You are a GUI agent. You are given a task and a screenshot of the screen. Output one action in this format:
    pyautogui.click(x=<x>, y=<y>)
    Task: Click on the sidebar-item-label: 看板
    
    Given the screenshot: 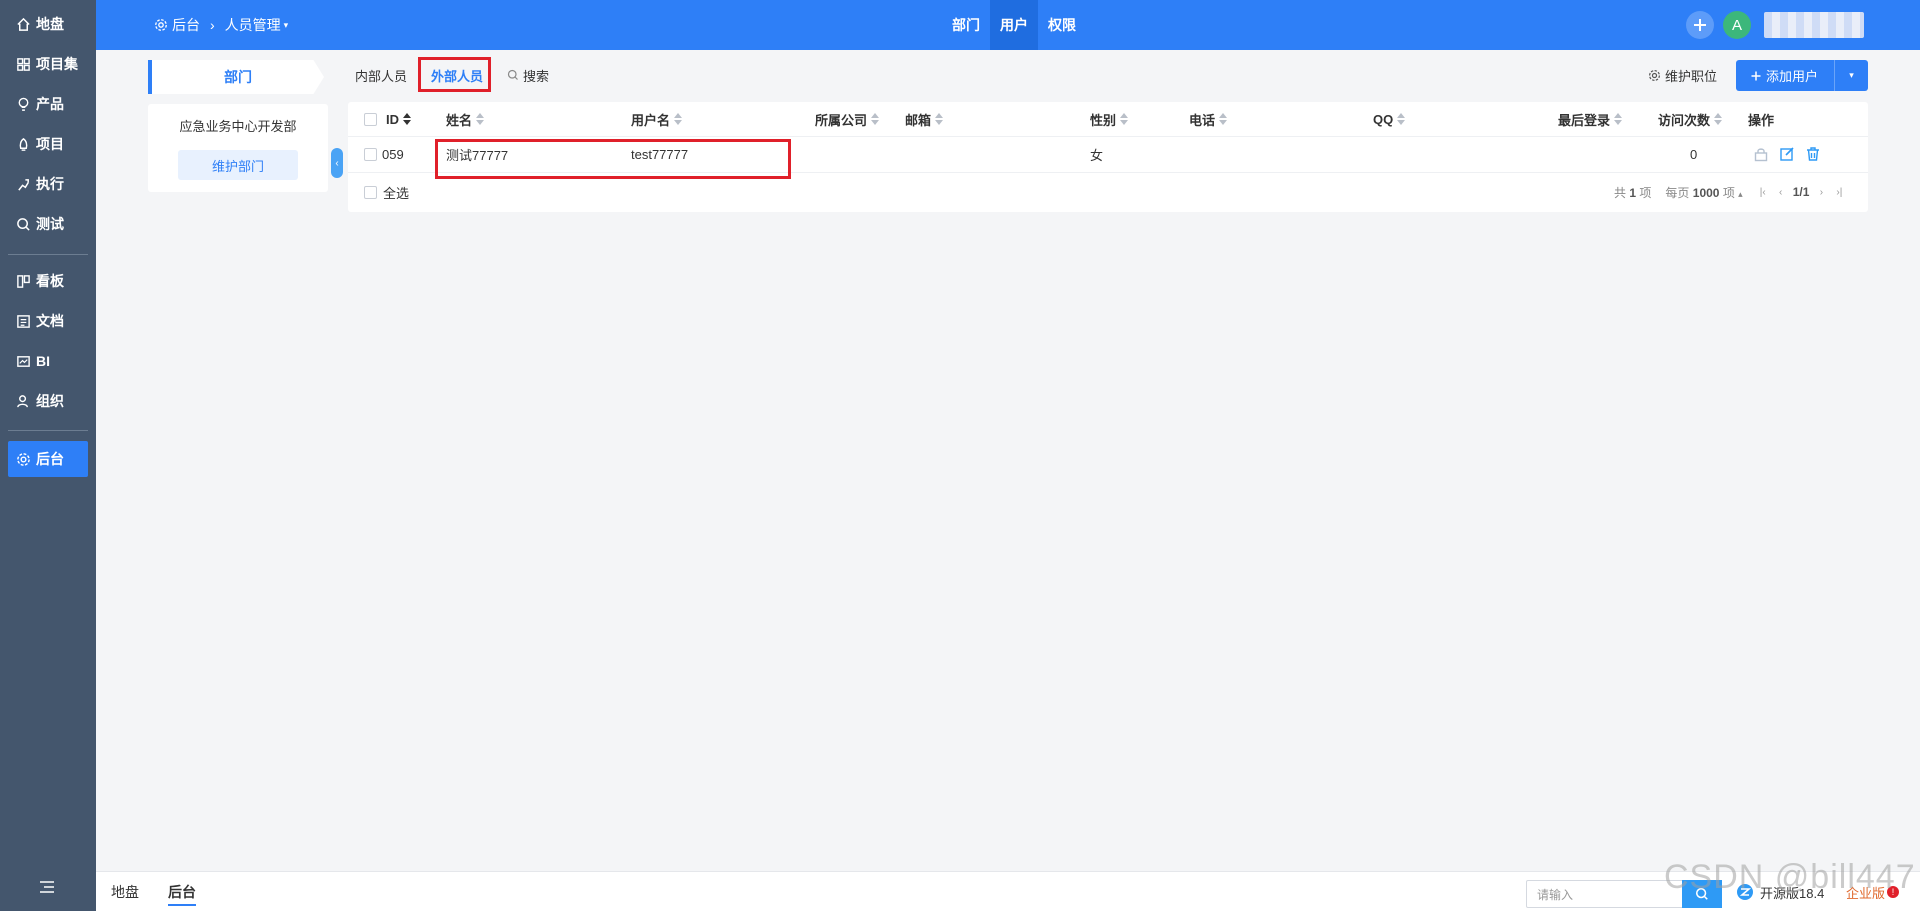 What is the action you would take?
    pyautogui.click(x=50, y=281)
    